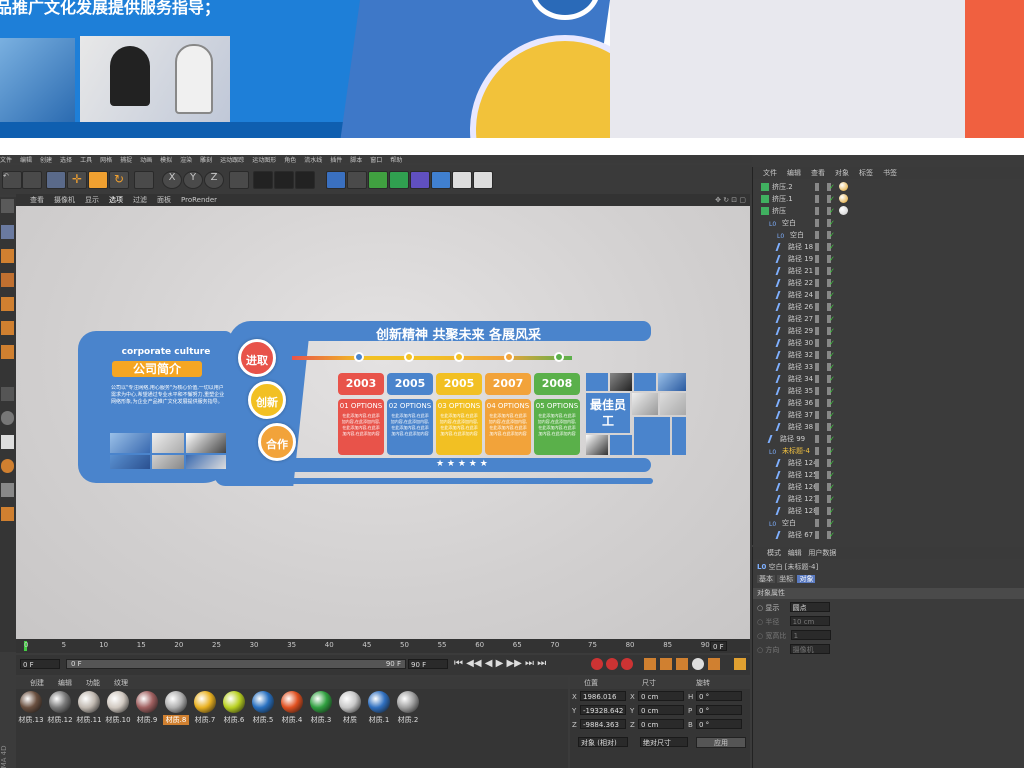 The height and width of the screenshot is (768, 1024). Describe the element at coordinates (313, 160) in the screenshot. I see `menu-item: 流水线` at that location.